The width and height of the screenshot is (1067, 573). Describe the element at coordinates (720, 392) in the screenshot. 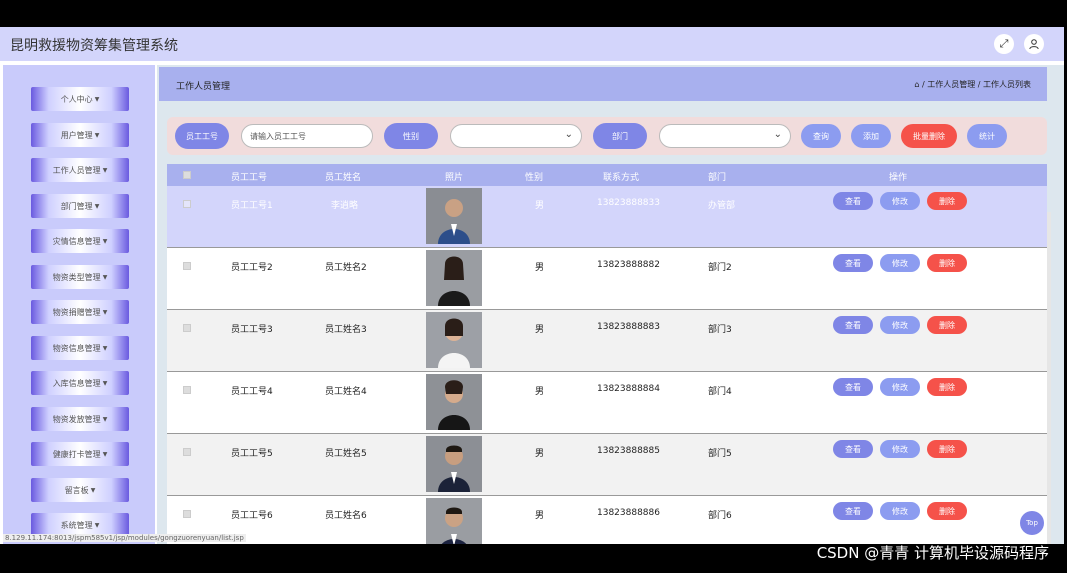

I see `cell-dept: 部门4` at that location.